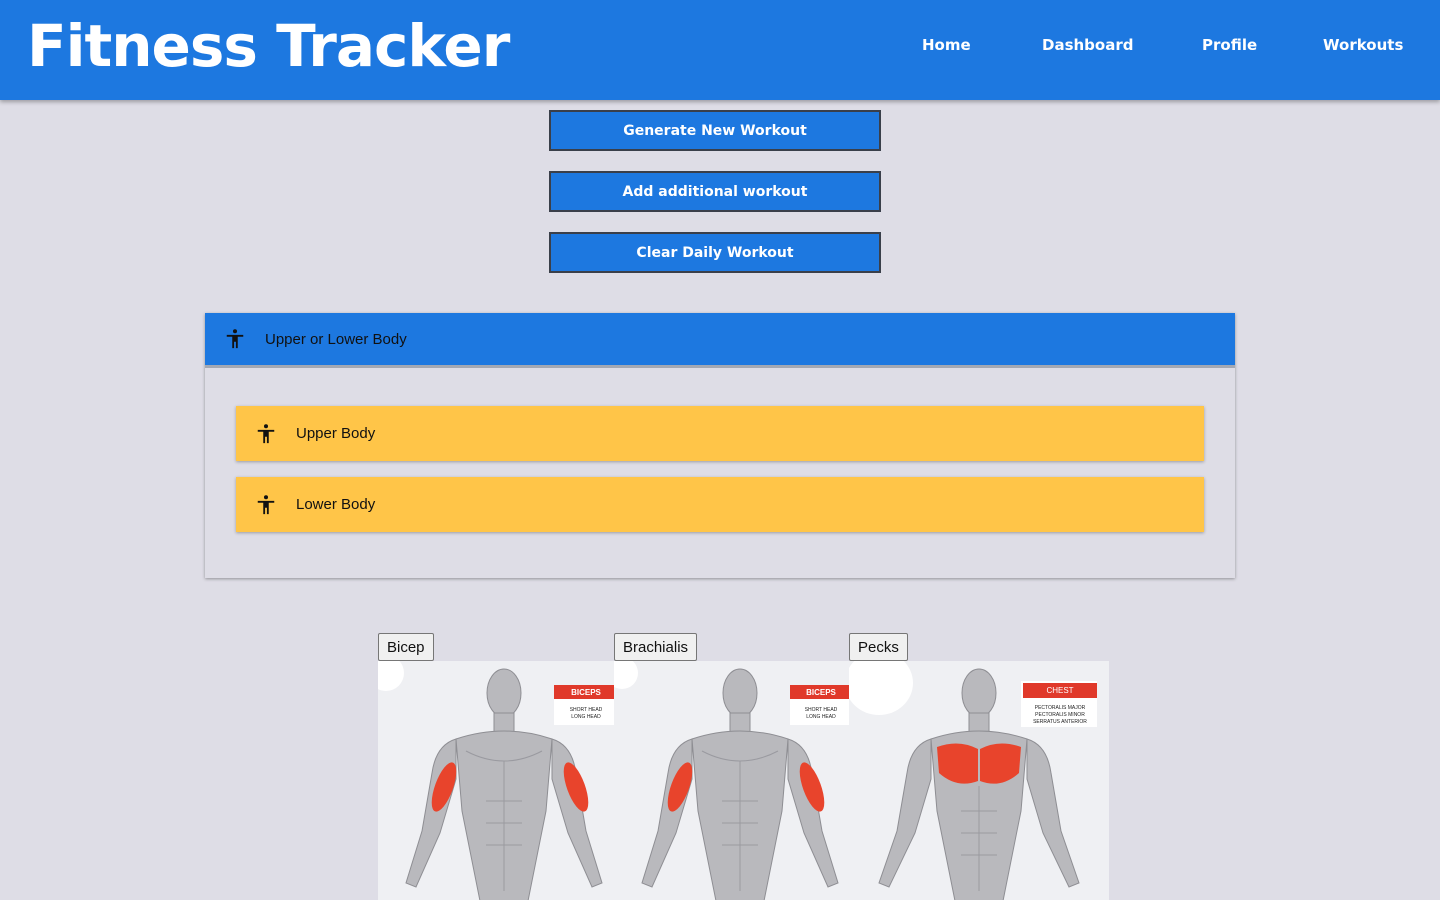 Image resolution: width=1440 pixels, height=900 pixels. What do you see at coordinates (1060, 722) in the screenshot?
I see `muscle-label-line: SERRATUS ANTERIOR` at bounding box center [1060, 722].